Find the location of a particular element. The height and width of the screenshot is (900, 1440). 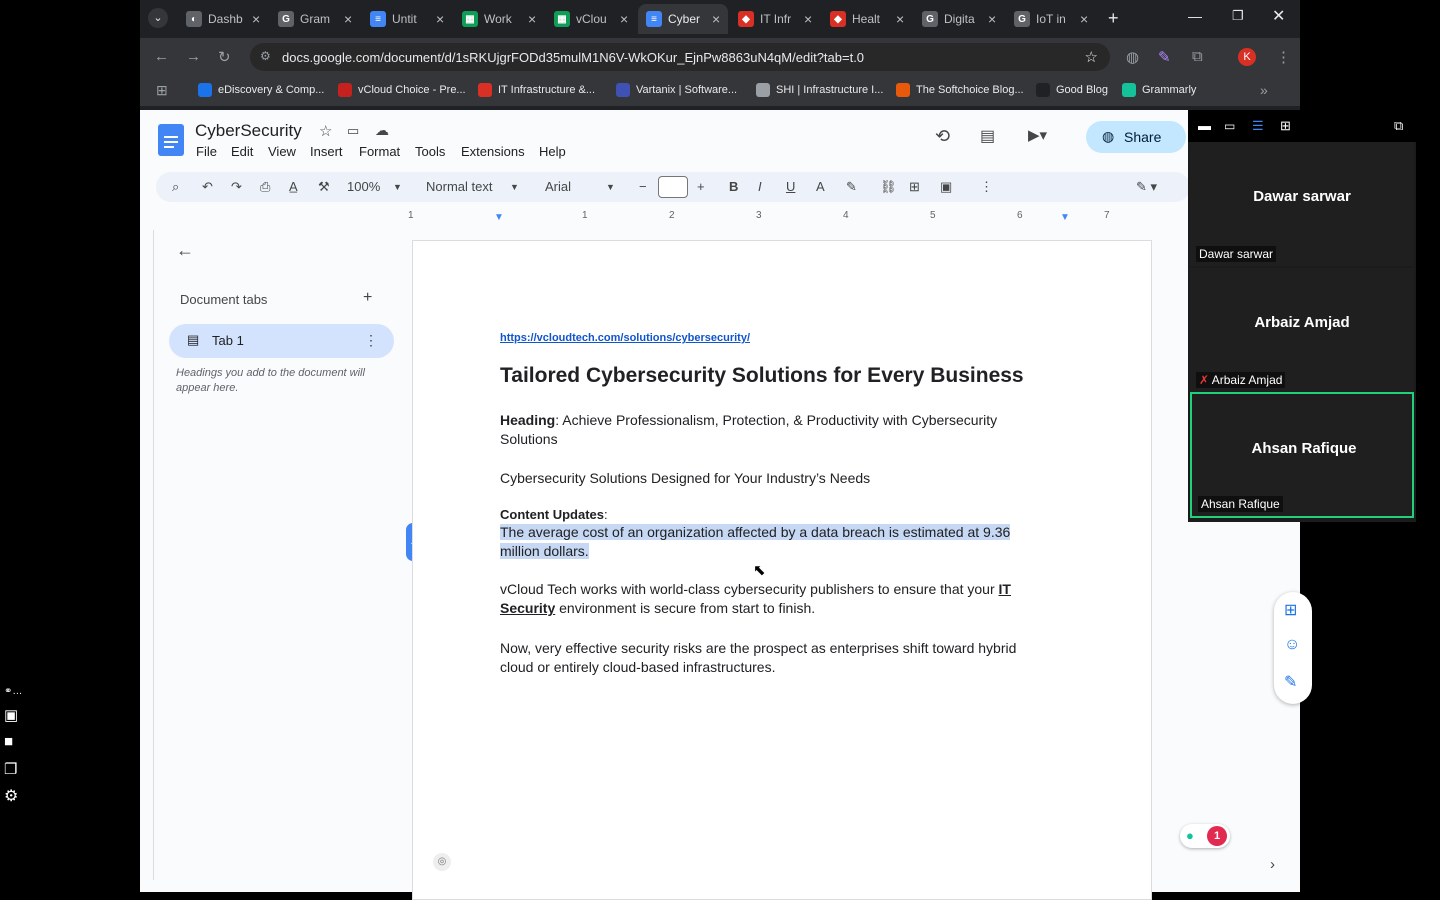

forward-icon: → is located at coordinates (193, 56).